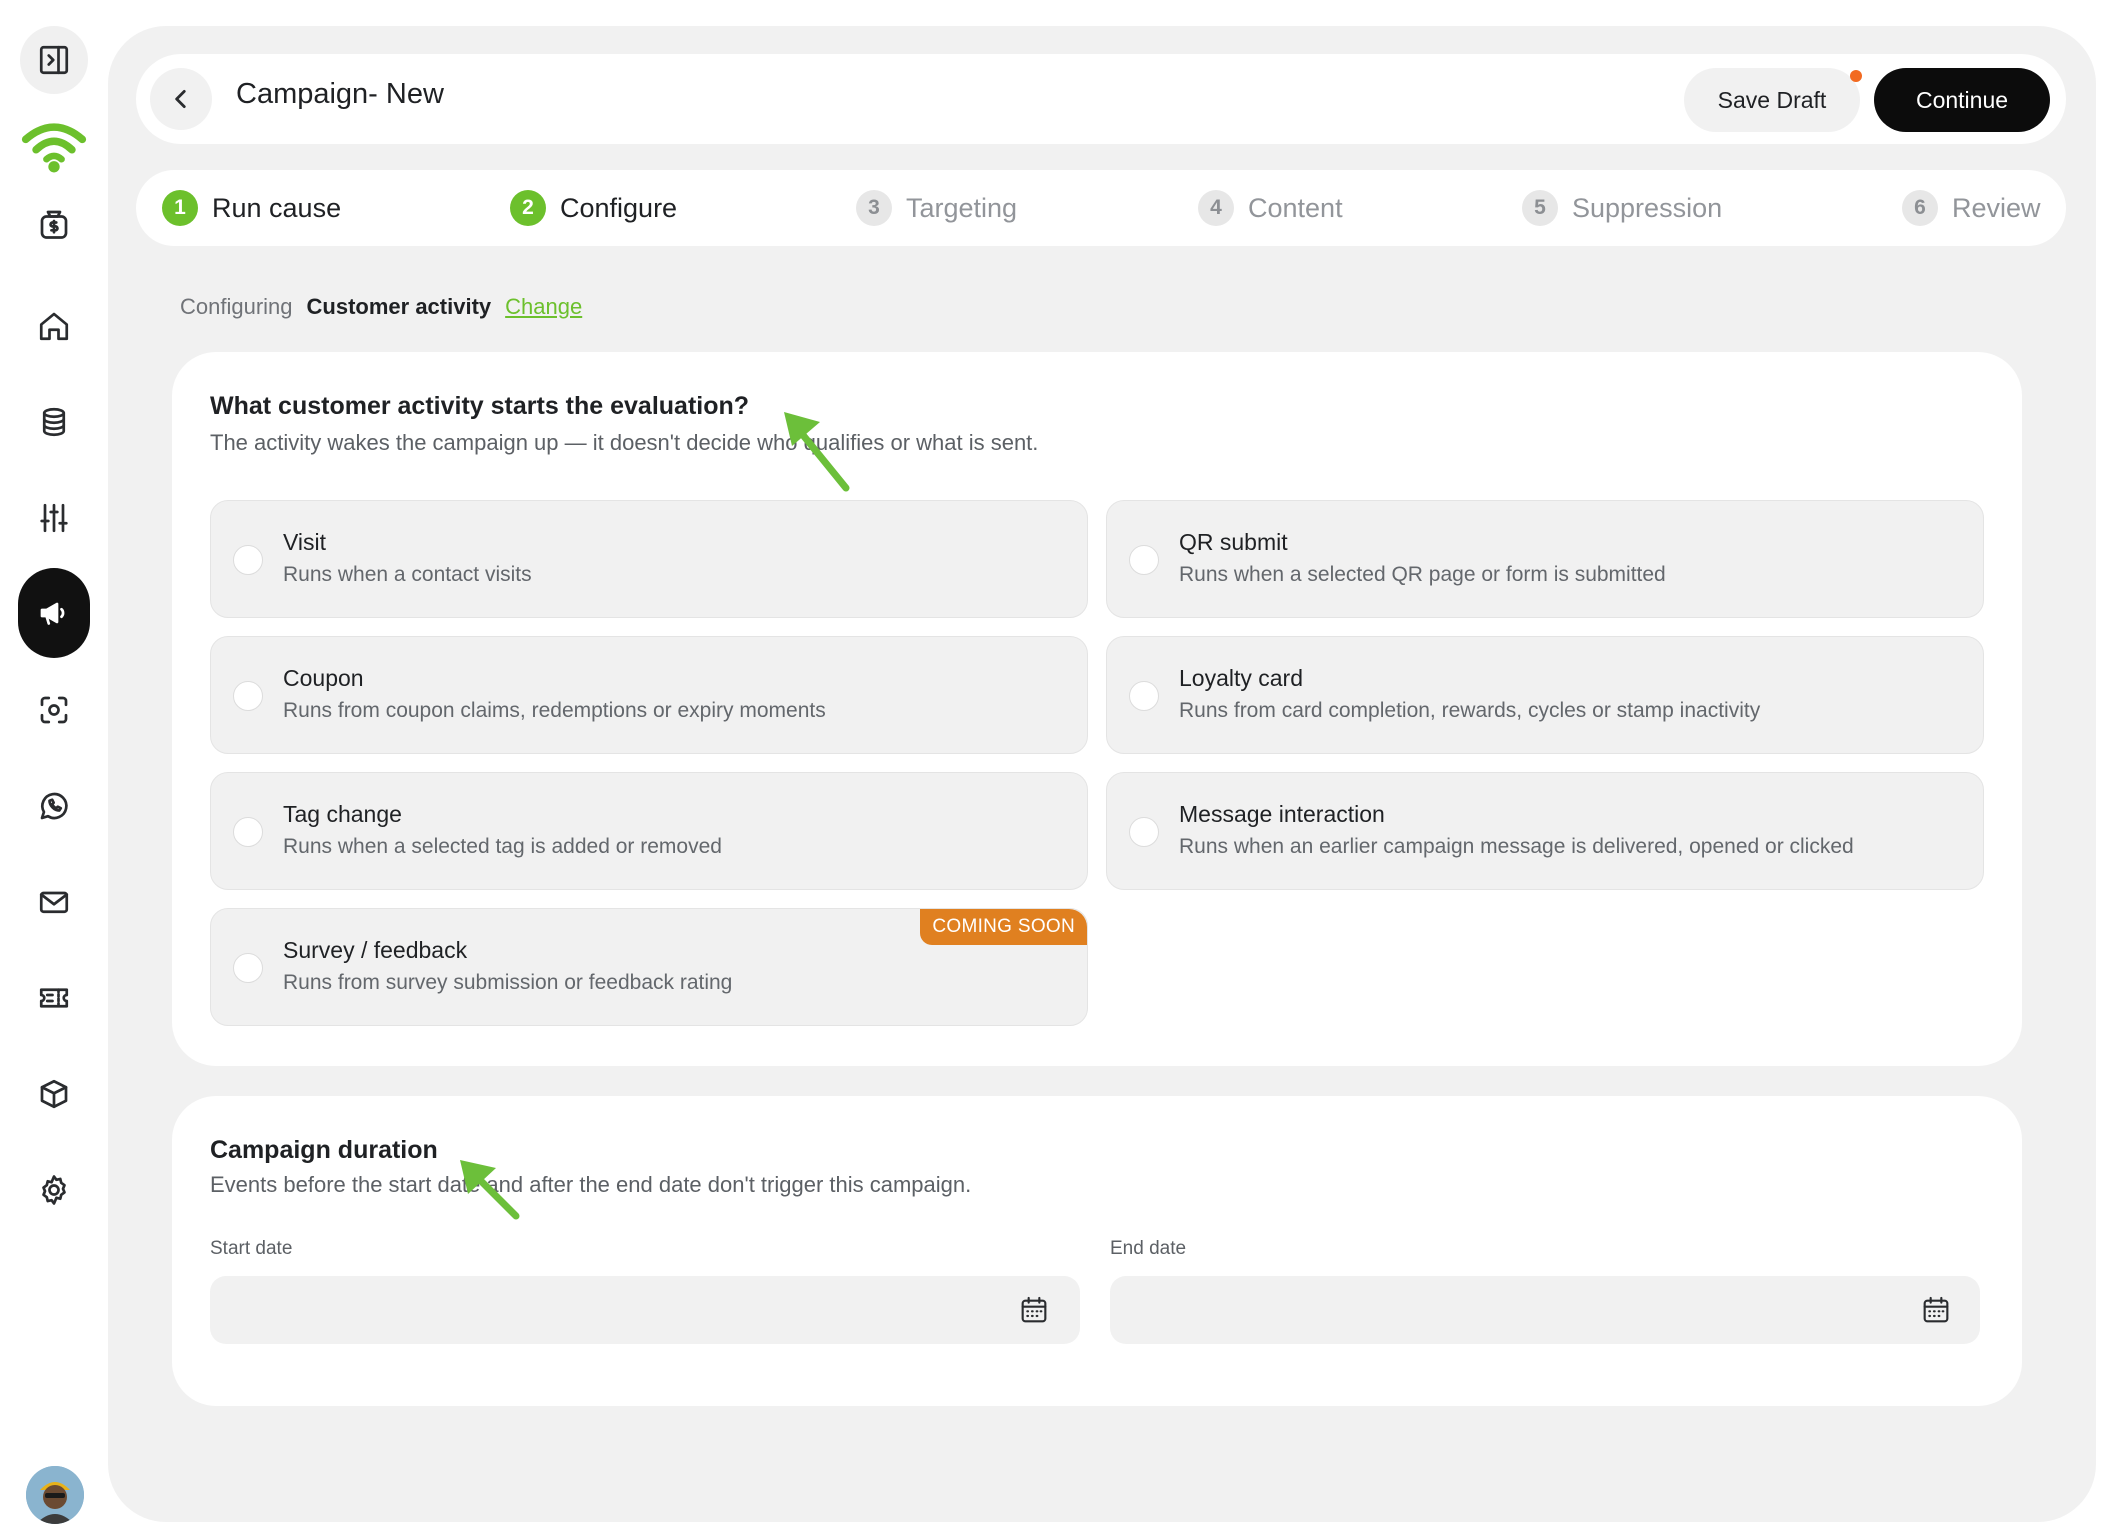 This screenshot has width=2108, height=1540. Describe the element at coordinates (180, 208) in the screenshot. I see `step-number: 1` at that location.